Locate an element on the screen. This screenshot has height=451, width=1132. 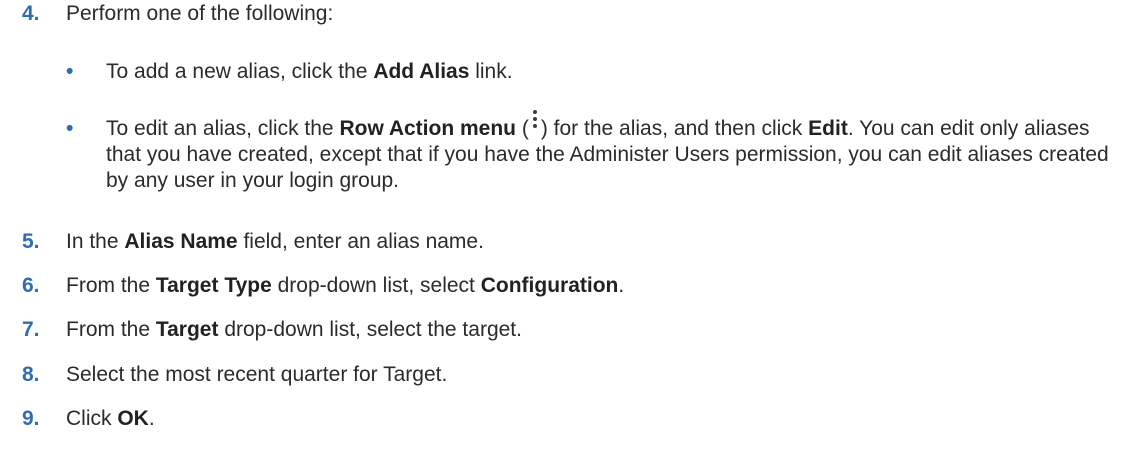
text-segment: To add a new alias, click the is located at coordinates (240, 71).